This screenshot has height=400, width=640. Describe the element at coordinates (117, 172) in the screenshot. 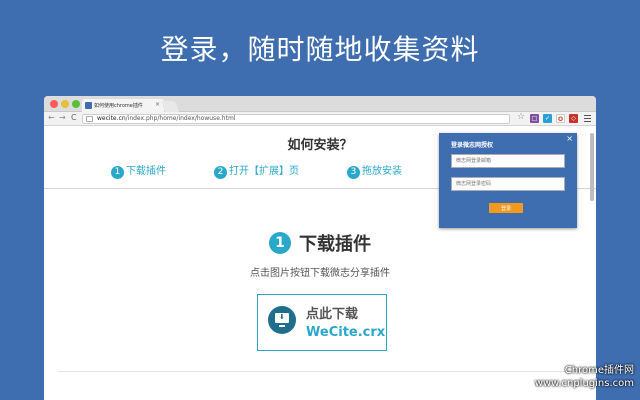

I see `step-number: 1` at that location.